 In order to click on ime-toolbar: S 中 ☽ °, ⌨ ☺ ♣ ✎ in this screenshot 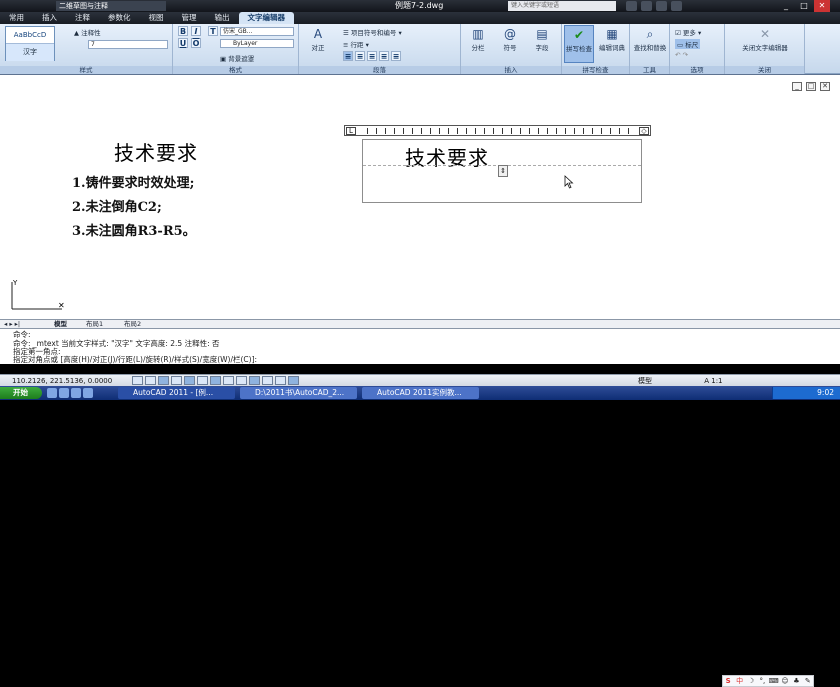, I will do `click(768, 681)`.